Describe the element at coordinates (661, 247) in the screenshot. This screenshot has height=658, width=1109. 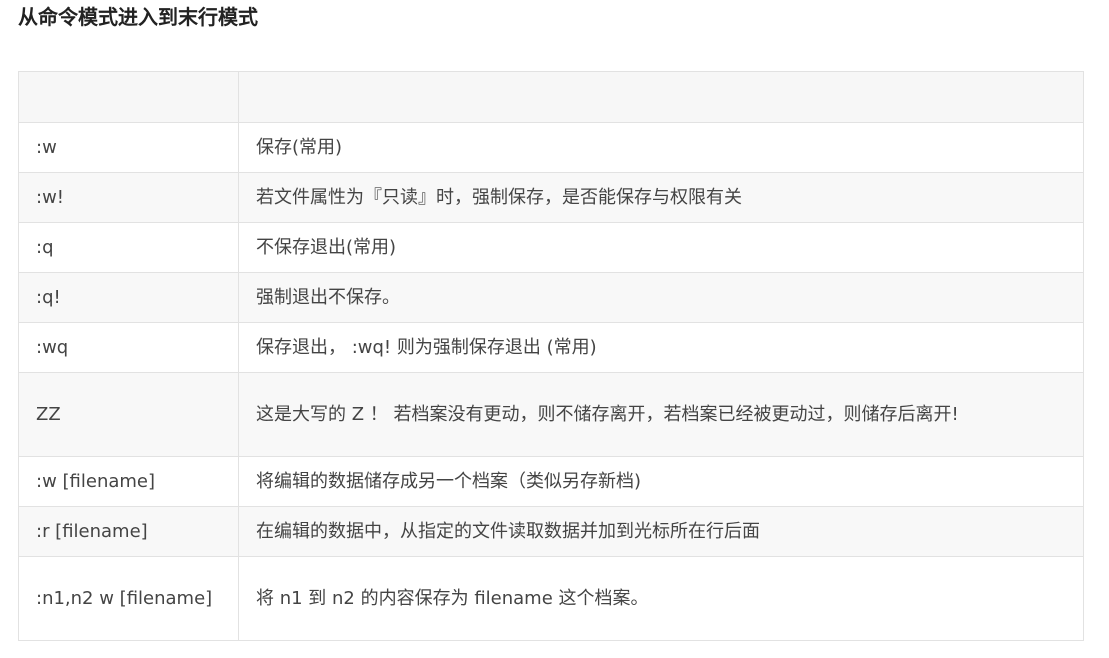
I see `description-cell: 不保存退出(常用)` at that location.